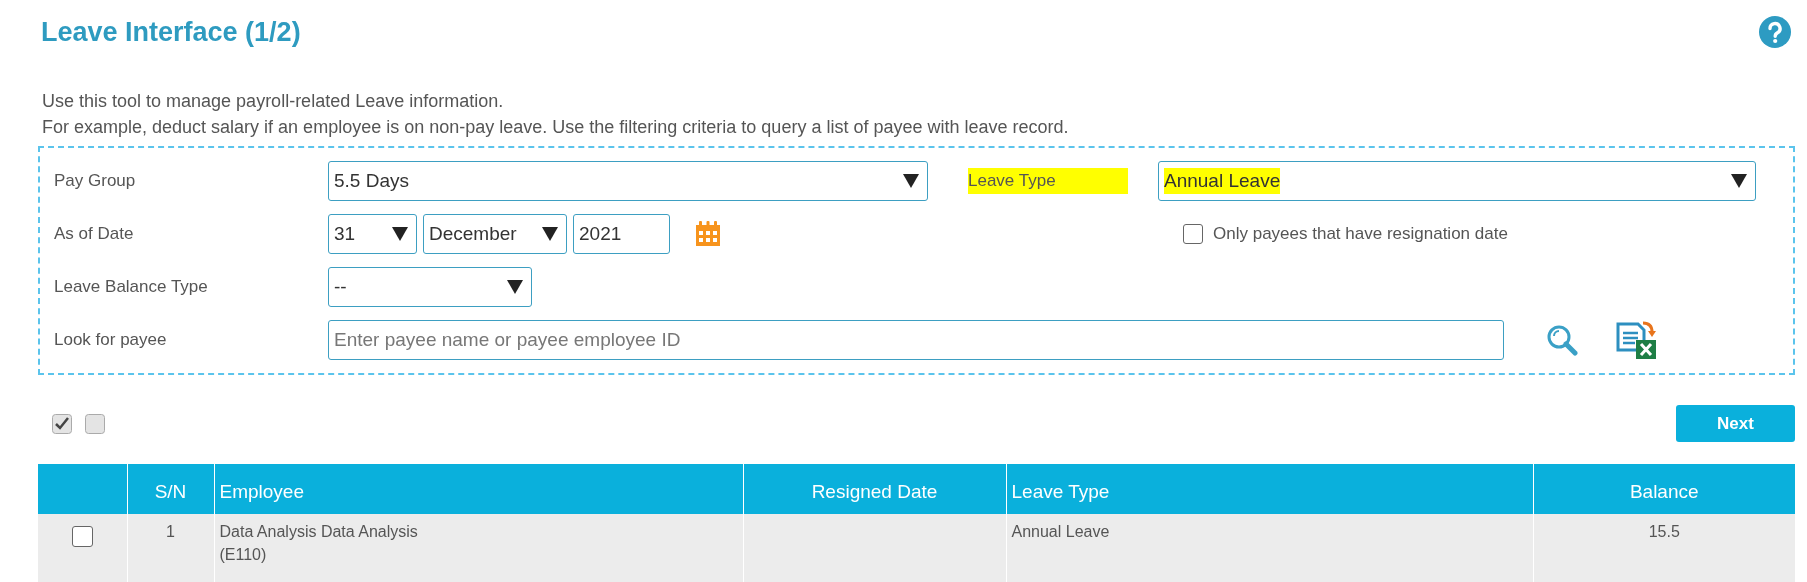 The image size is (1807, 582). I want to click on field-label: As of Date, so click(94, 233).